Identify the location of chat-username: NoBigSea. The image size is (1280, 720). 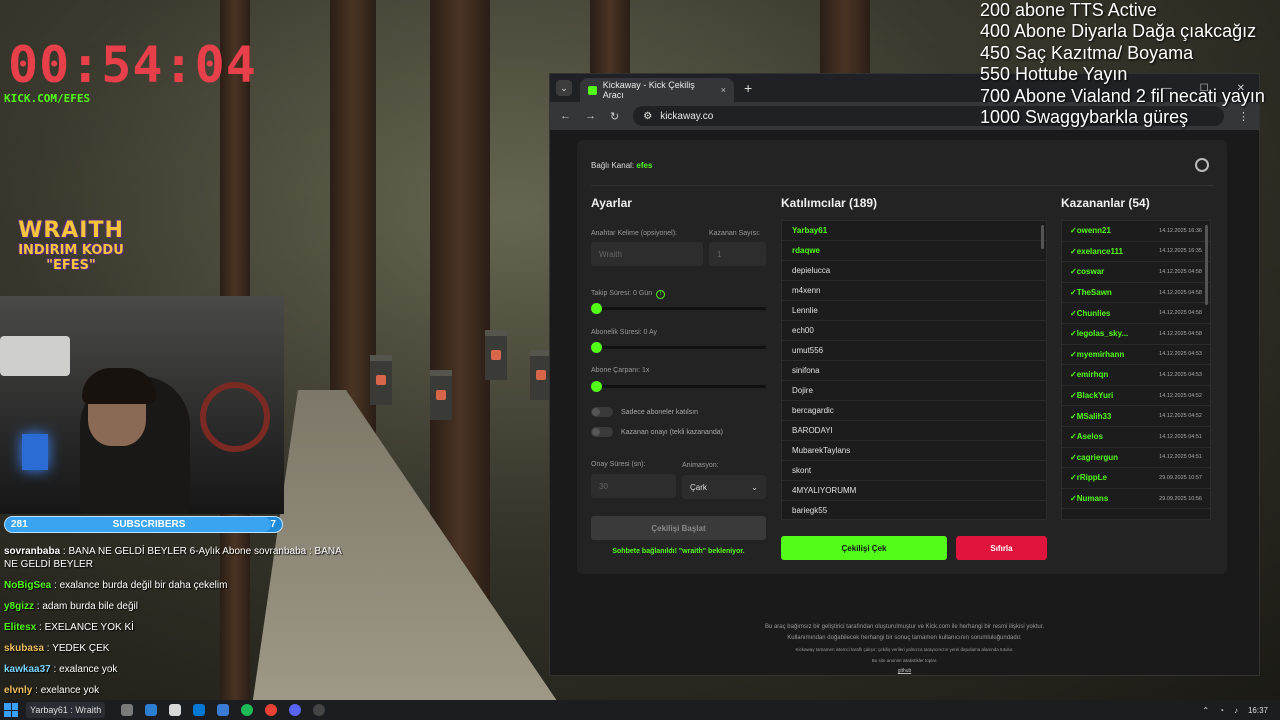
(27, 585).